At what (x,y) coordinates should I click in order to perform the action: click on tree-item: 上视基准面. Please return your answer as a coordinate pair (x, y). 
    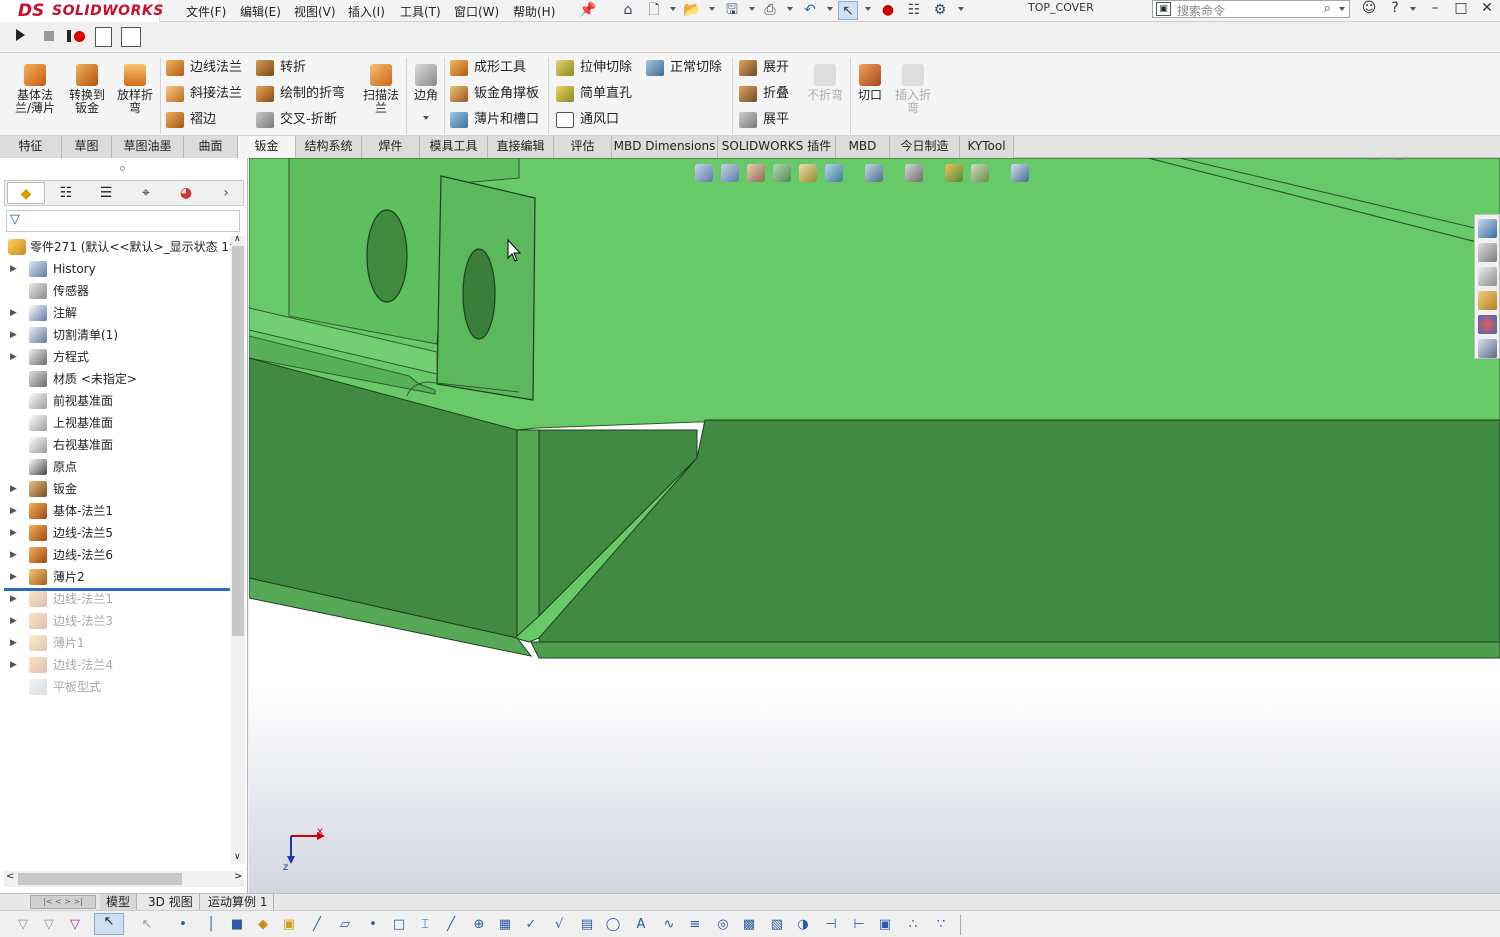
    Looking at the image, I should click on (117, 423).